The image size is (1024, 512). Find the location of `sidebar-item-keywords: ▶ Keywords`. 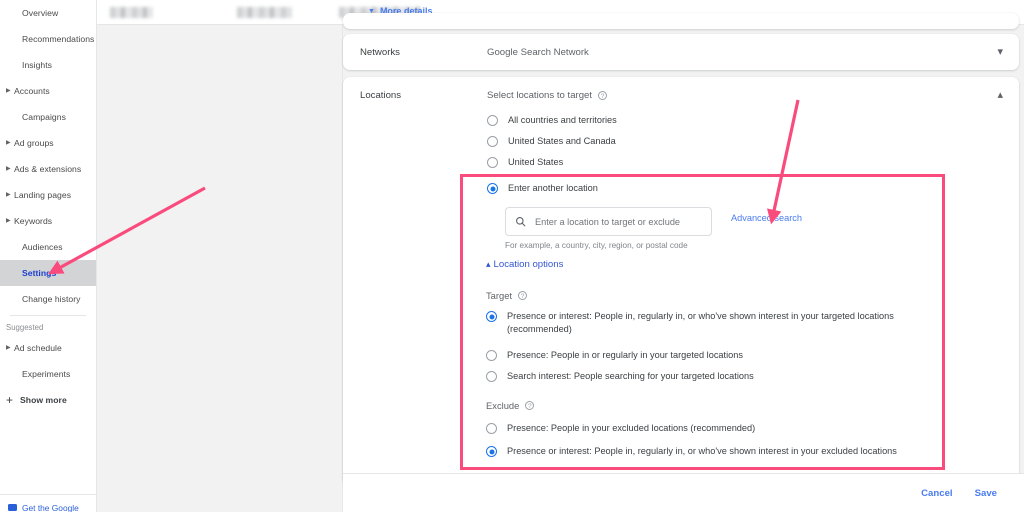

sidebar-item-keywords: ▶ Keywords is located at coordinates (48, 221).